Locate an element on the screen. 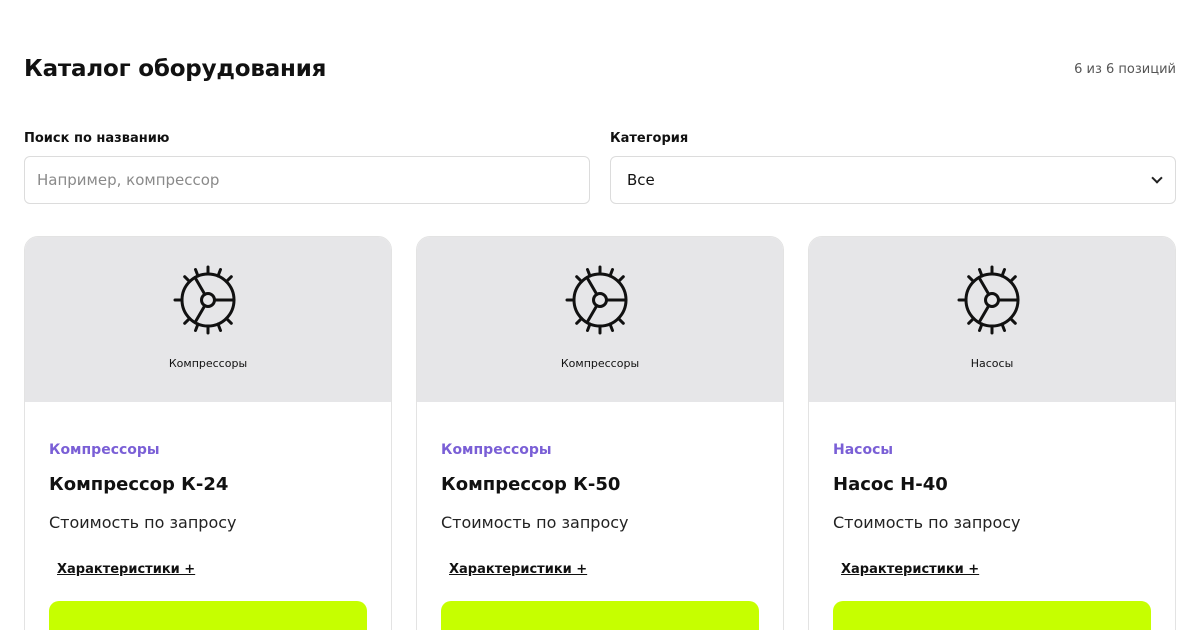 Image resolution: width=1200 pixels, height=630 pixels. page-title: Каталог оборудования is located at coordinates (175, 69).